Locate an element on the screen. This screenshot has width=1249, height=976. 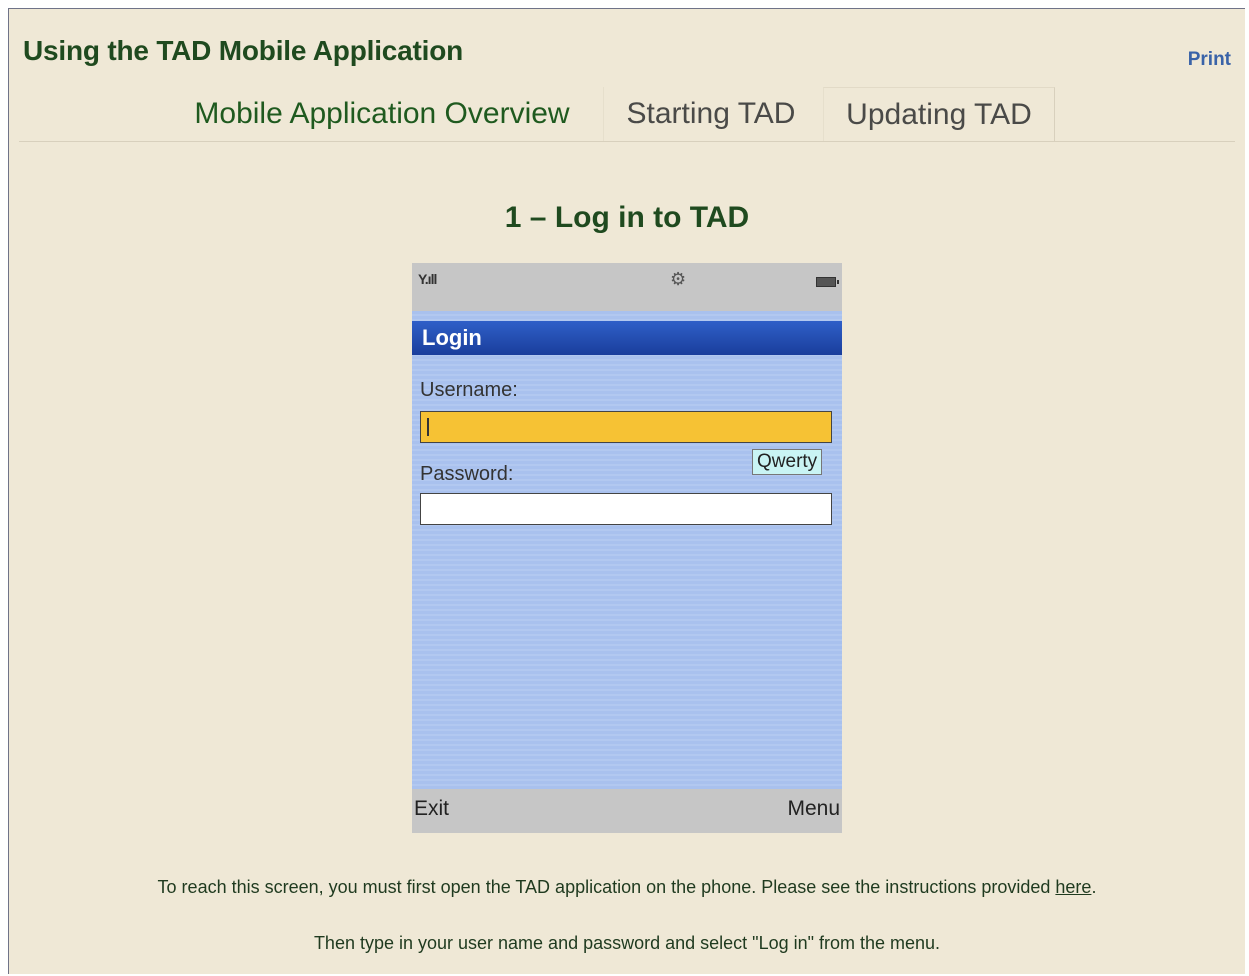
tab-updating-tad: Updating TAD is located at coordinates (939, 114).